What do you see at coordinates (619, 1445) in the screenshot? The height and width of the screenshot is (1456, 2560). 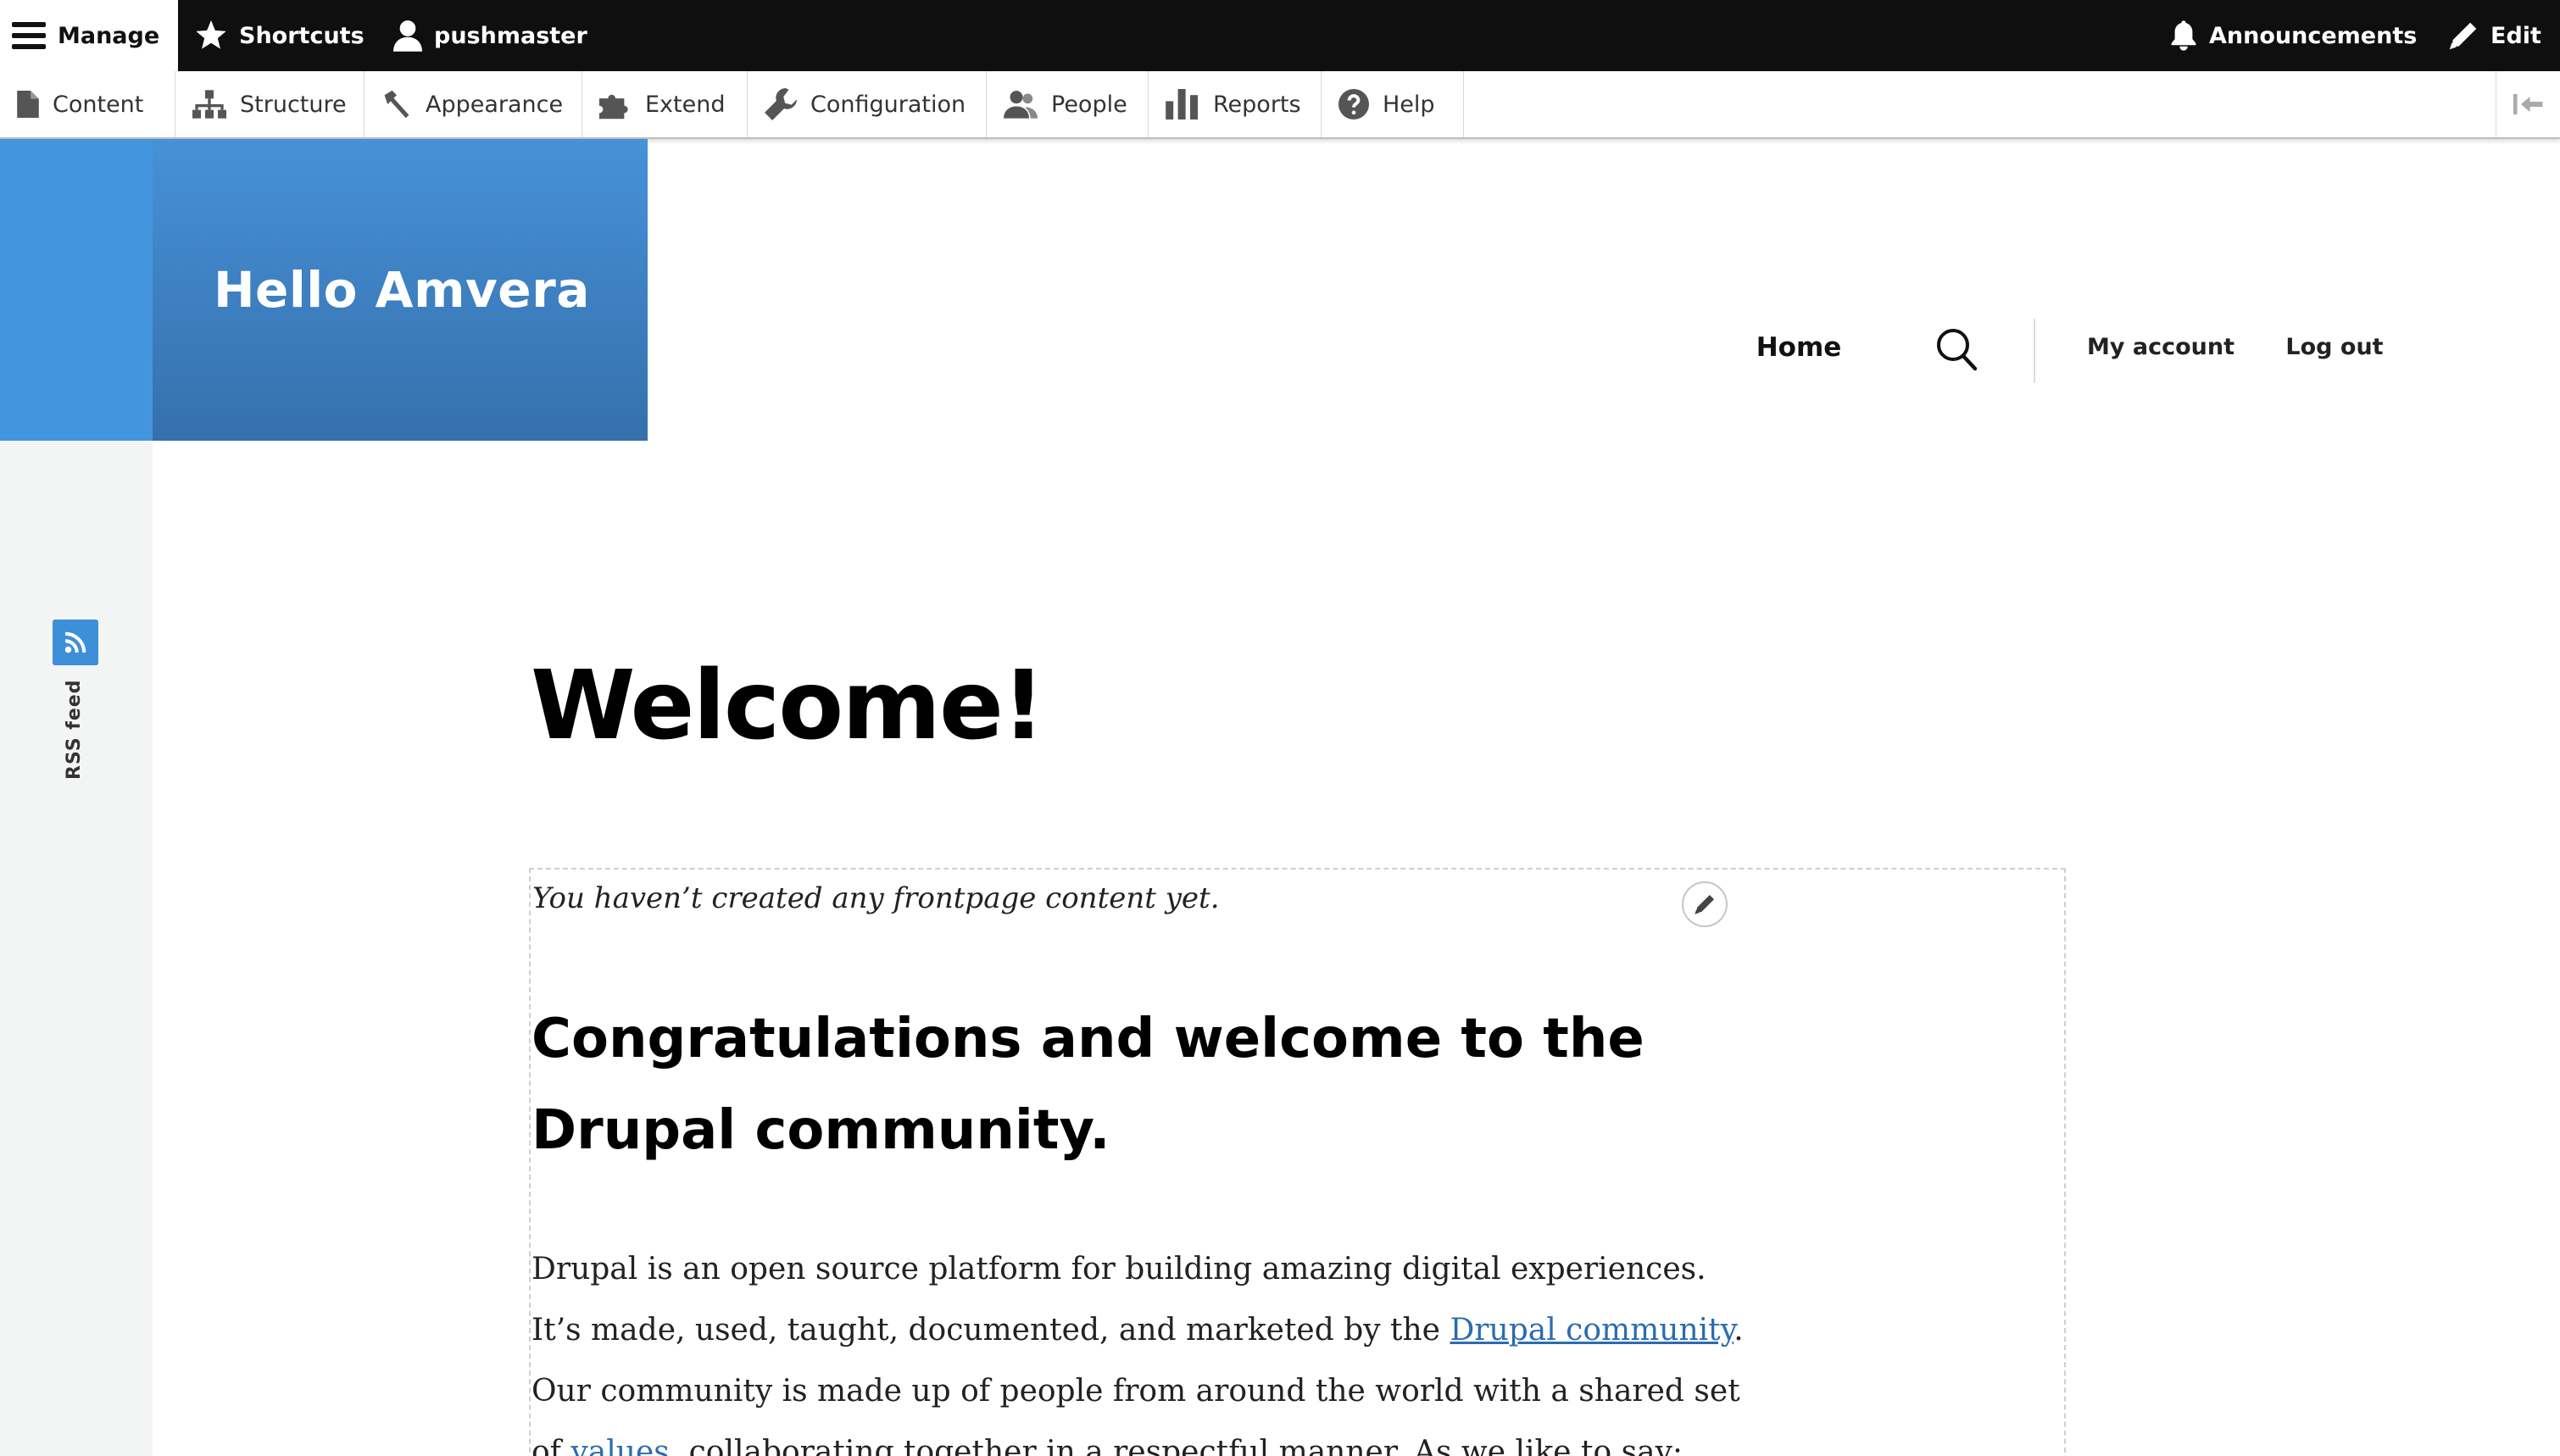 I see `values-link: values` at bounding box center [619, 1445].